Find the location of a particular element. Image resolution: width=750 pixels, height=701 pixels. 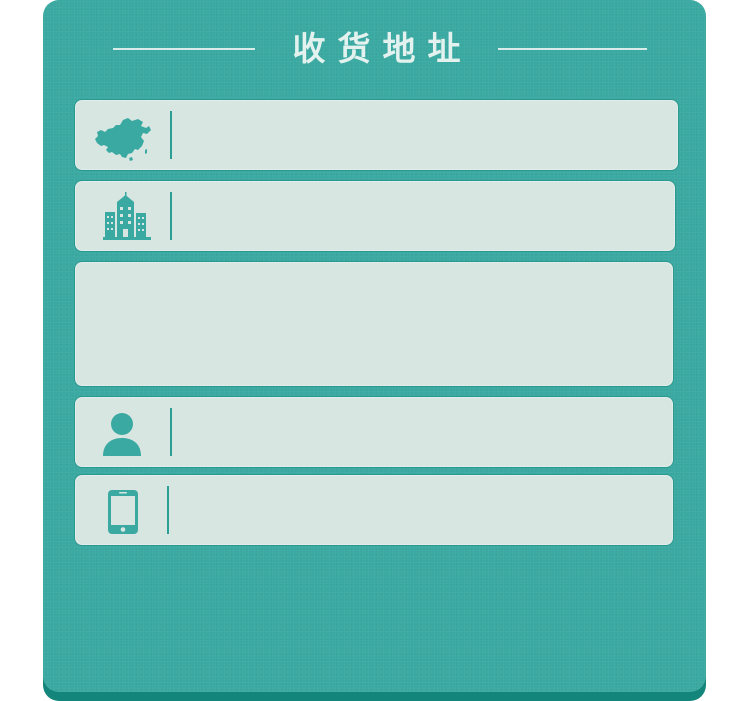

city-input is located at coordinates (422, 217).